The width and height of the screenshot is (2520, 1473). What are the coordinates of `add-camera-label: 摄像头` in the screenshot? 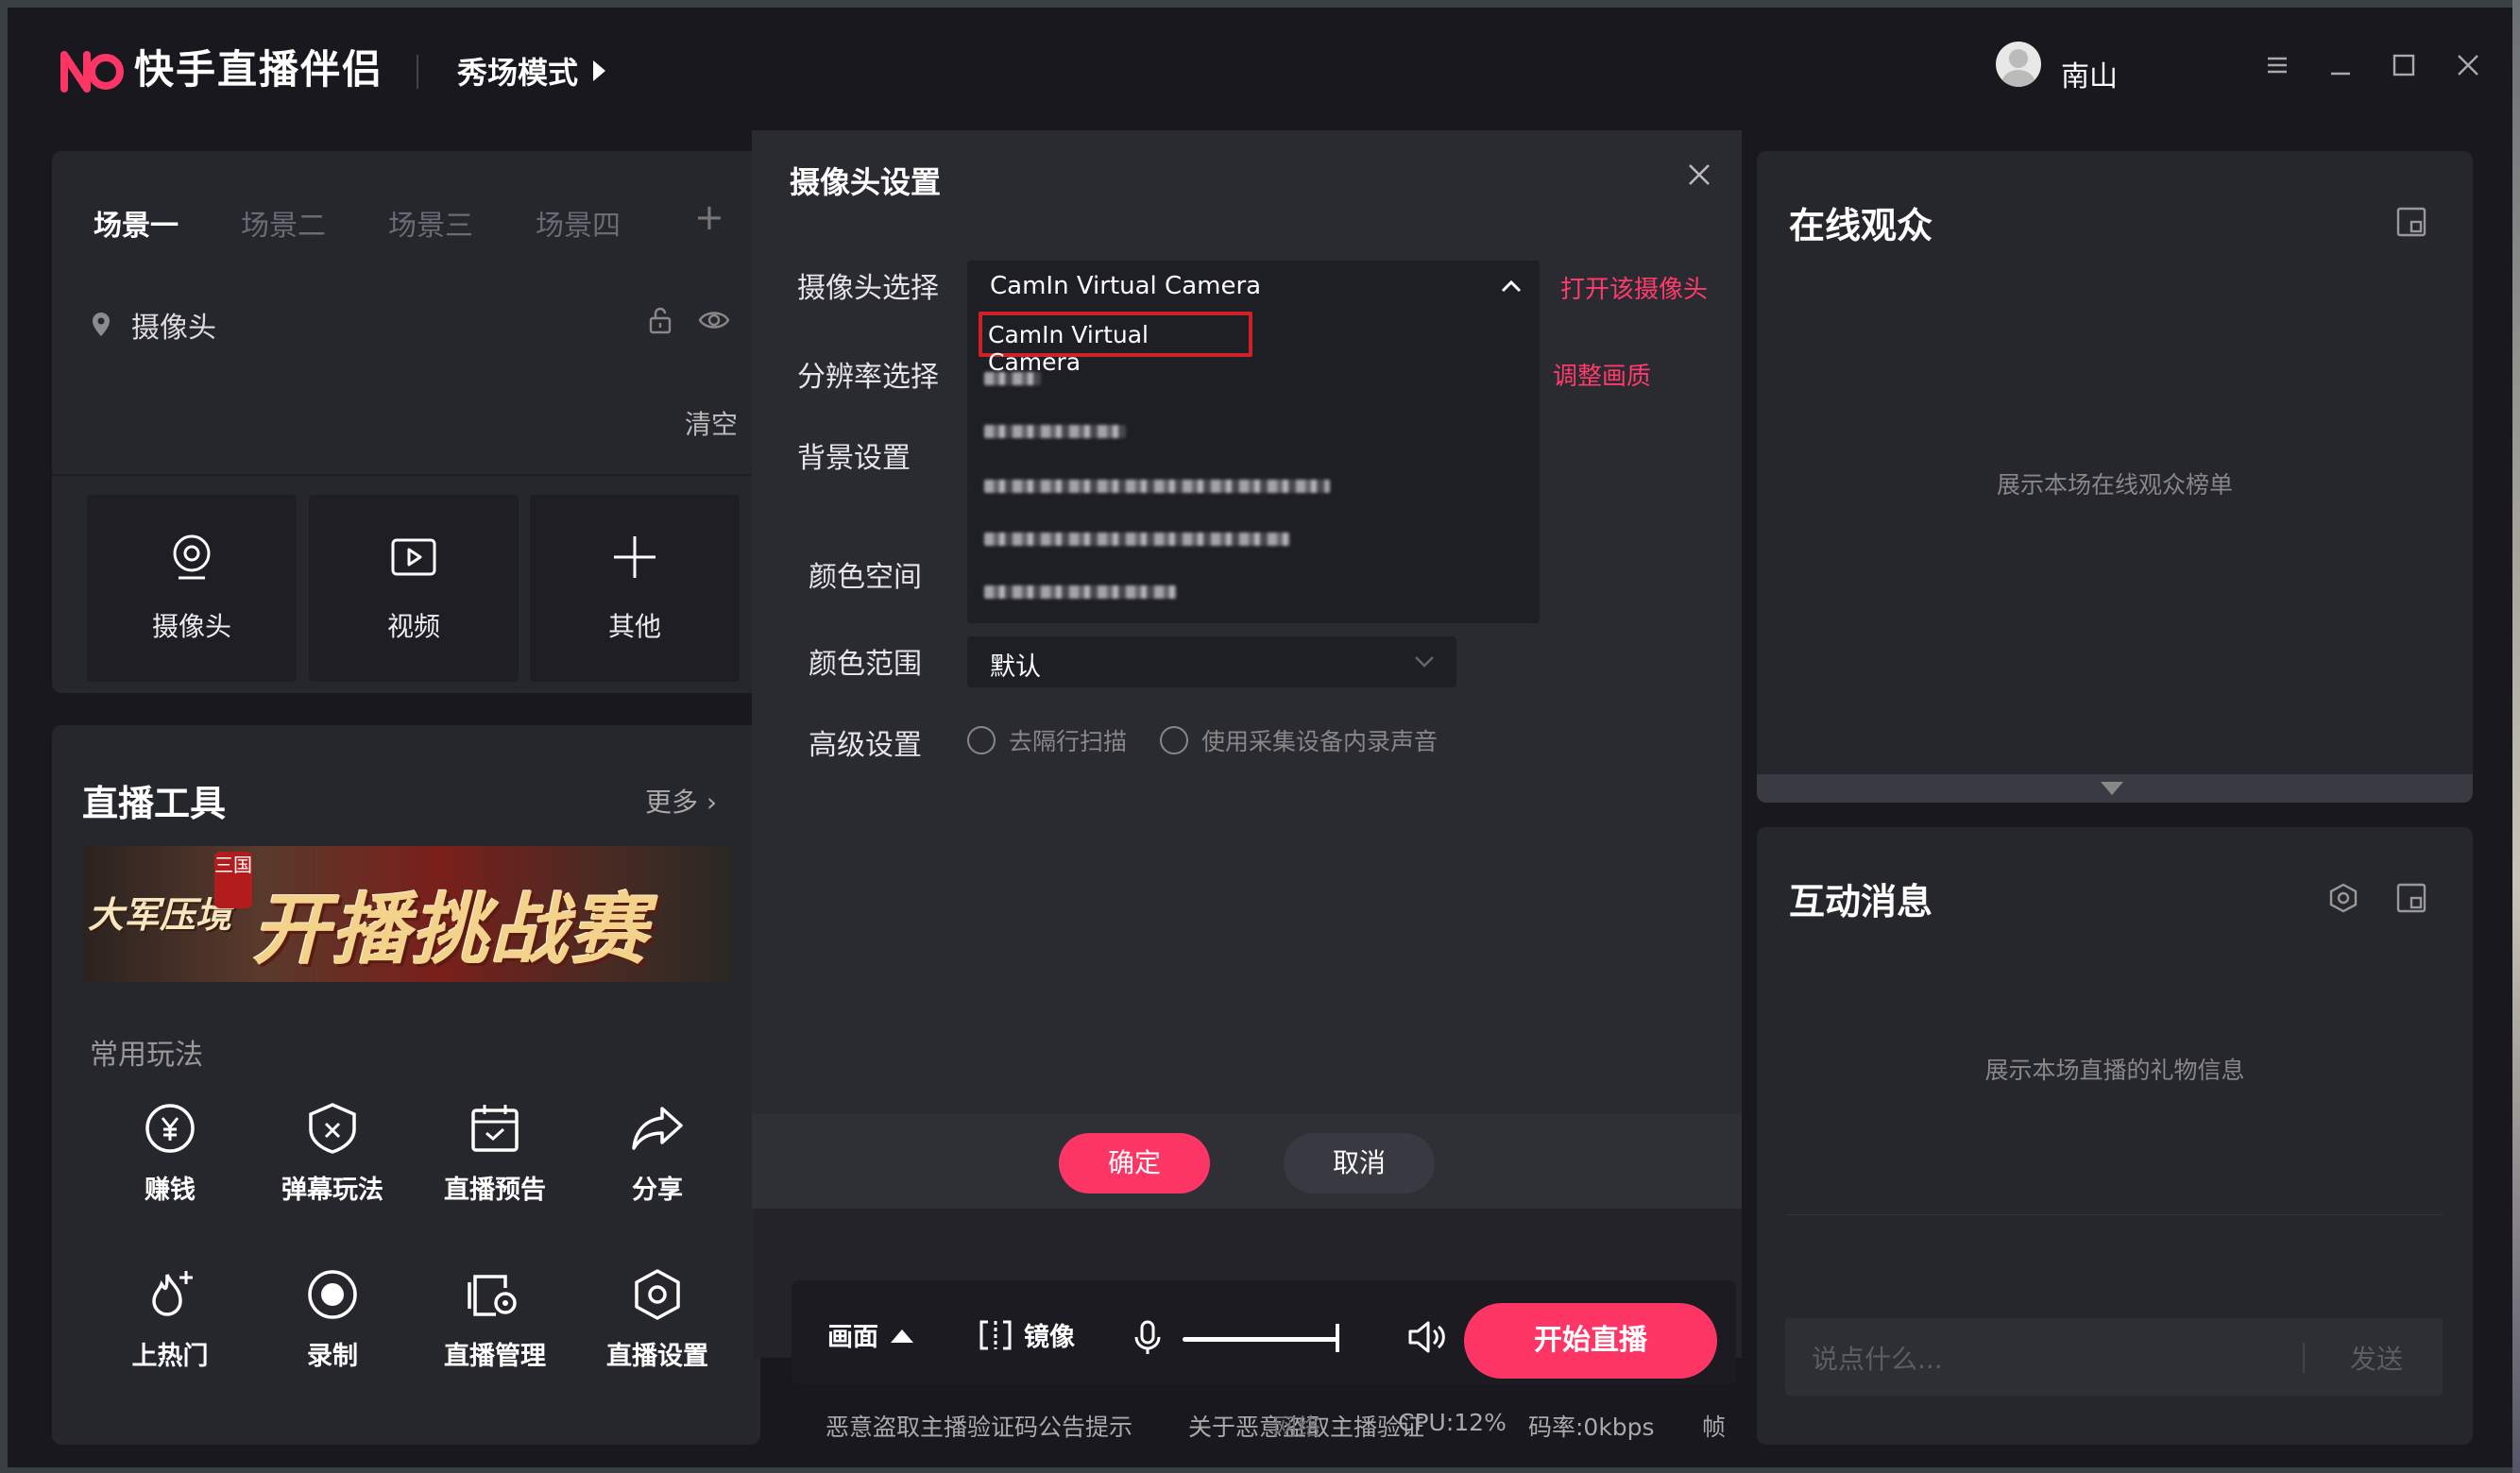 It's located at (191, 626).